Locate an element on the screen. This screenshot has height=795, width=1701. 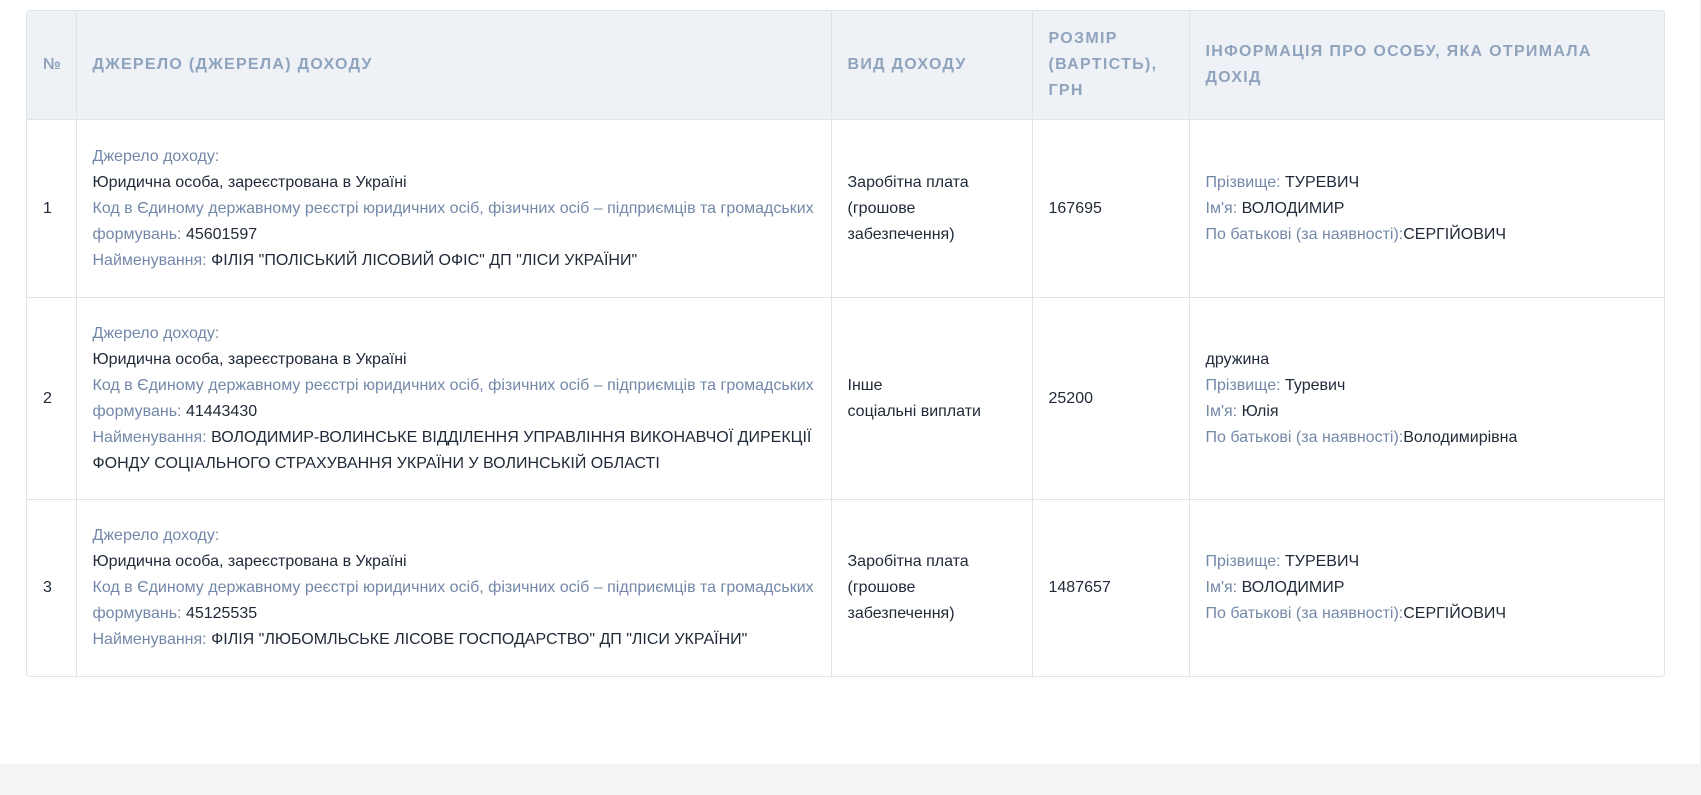
row-number: 1 is located at coordinates (52, 208).